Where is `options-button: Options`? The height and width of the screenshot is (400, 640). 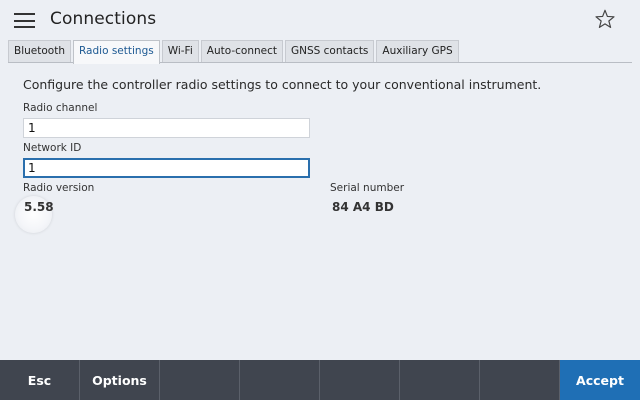
options-button: Options is located at coordinates (120, 380).